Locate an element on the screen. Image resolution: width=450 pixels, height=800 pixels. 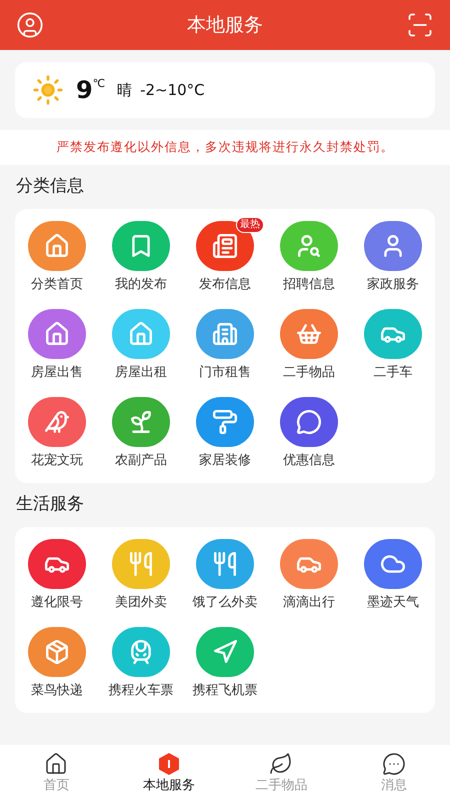
category-label: 携程火车票 is located at coordinates (141, 691).